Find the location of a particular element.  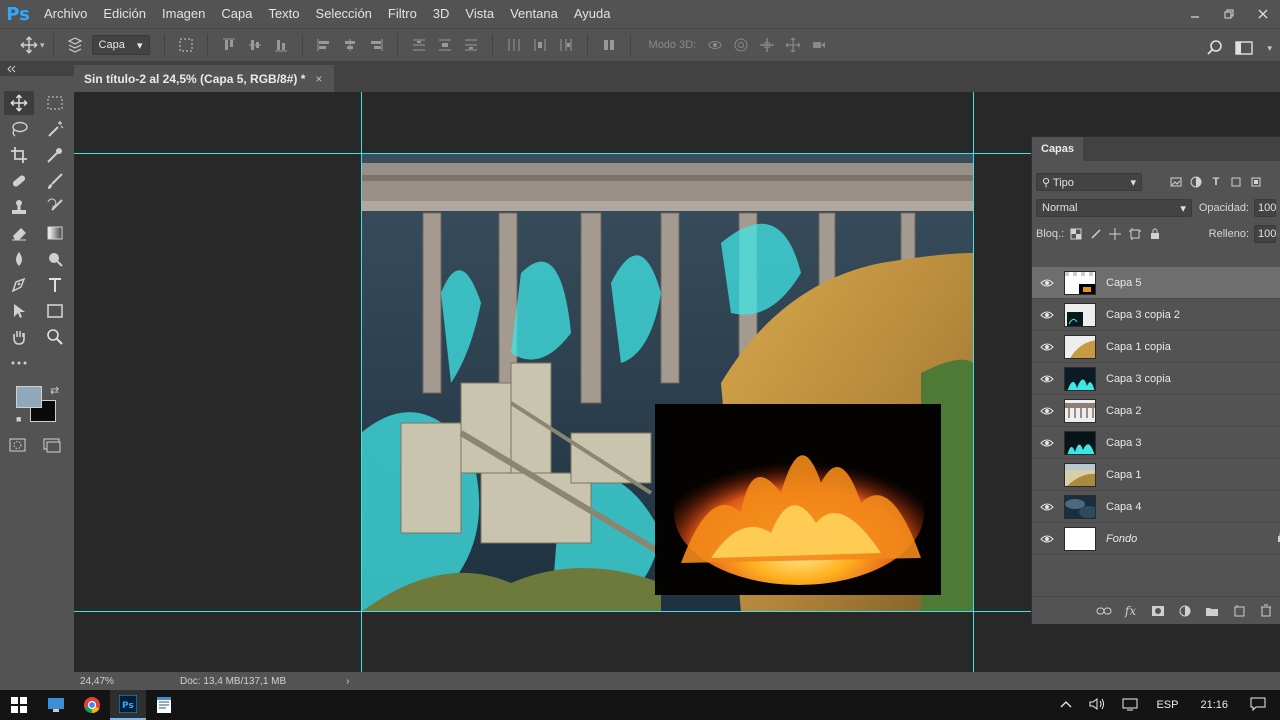

filter-smart-object-icon is located at coordinates (1256, 182).